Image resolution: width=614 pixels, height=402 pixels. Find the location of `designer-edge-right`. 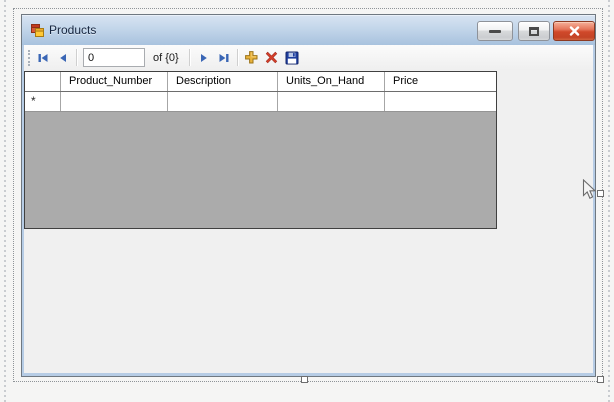

designer-edge-right is located at coordinates (609, 201).